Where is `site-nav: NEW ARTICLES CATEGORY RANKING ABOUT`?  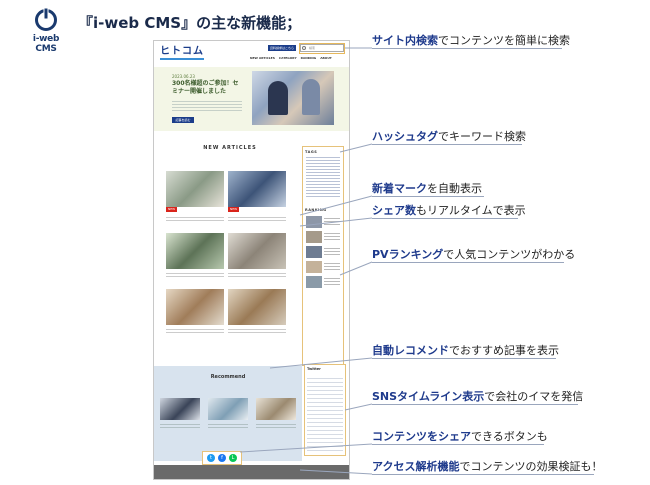 site-nav: NEW ARTICLES CATEGORY RANKING ABOUT is located at coordinates (291, 58).